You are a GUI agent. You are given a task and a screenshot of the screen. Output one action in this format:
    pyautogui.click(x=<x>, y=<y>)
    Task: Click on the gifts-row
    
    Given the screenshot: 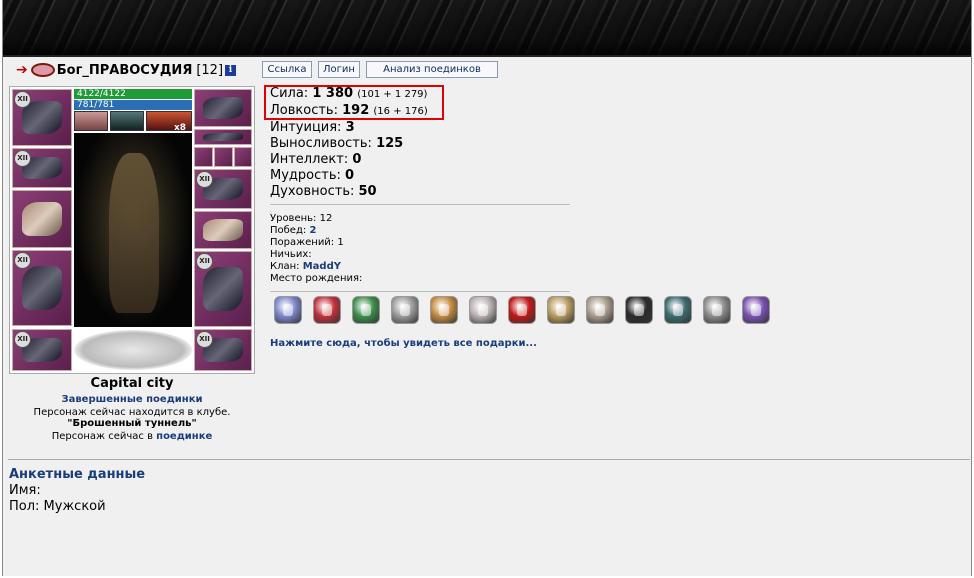 What is the action you would take?
    pyautogui.click(x=522, y=310)
    